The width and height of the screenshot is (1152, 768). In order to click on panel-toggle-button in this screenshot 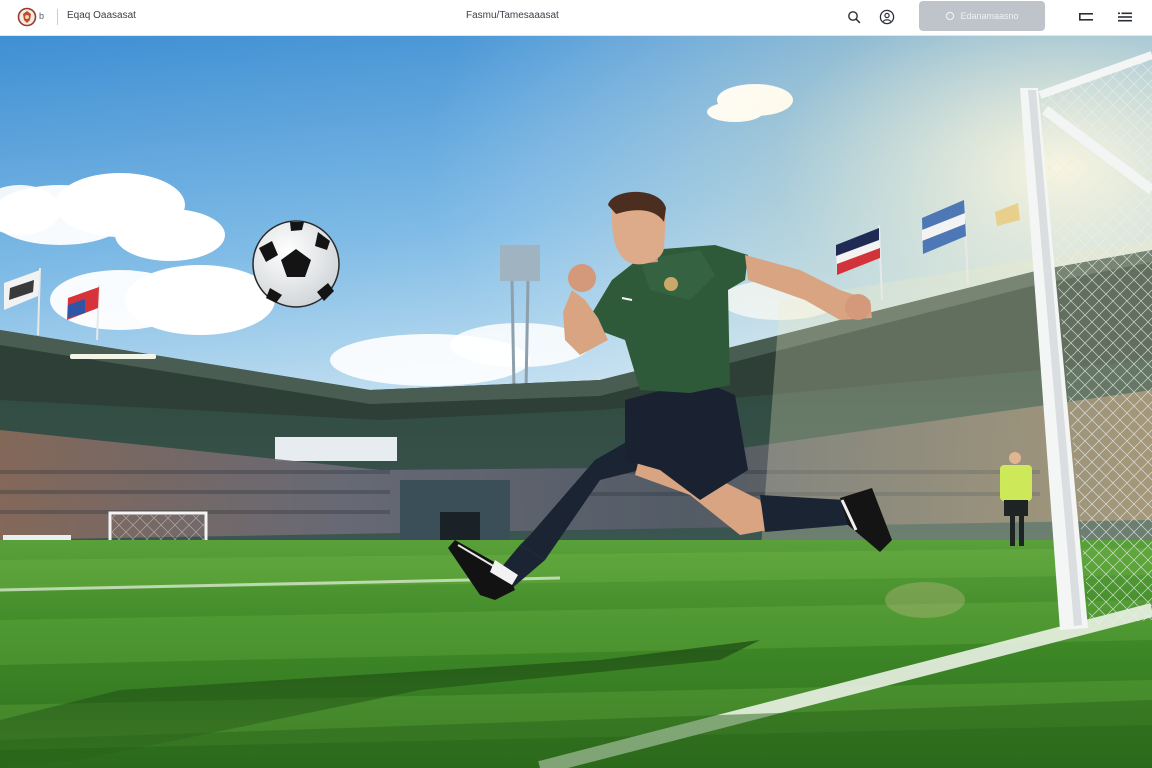, I will do `click(1086, 17)`.